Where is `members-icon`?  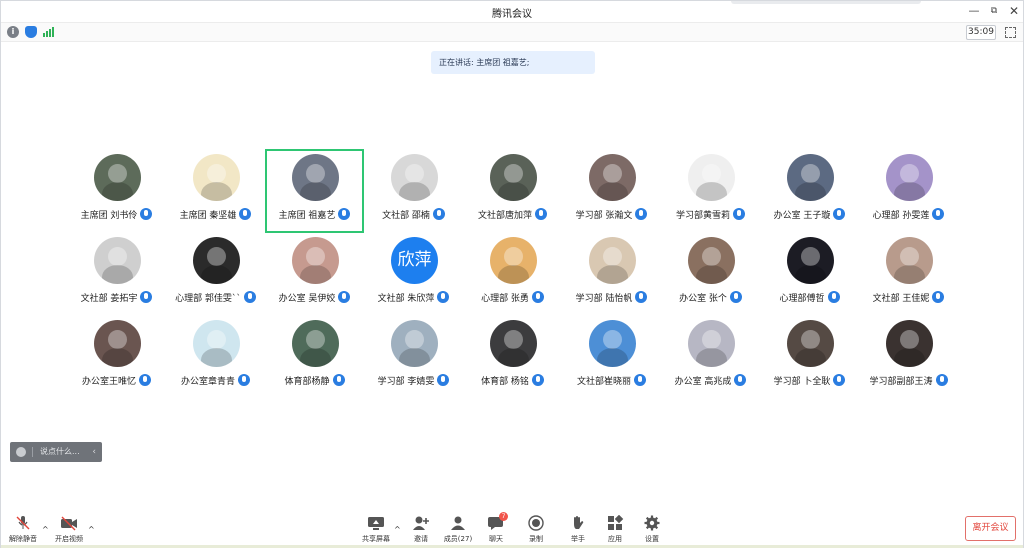 members-icon is located at coordinates (458, 523).